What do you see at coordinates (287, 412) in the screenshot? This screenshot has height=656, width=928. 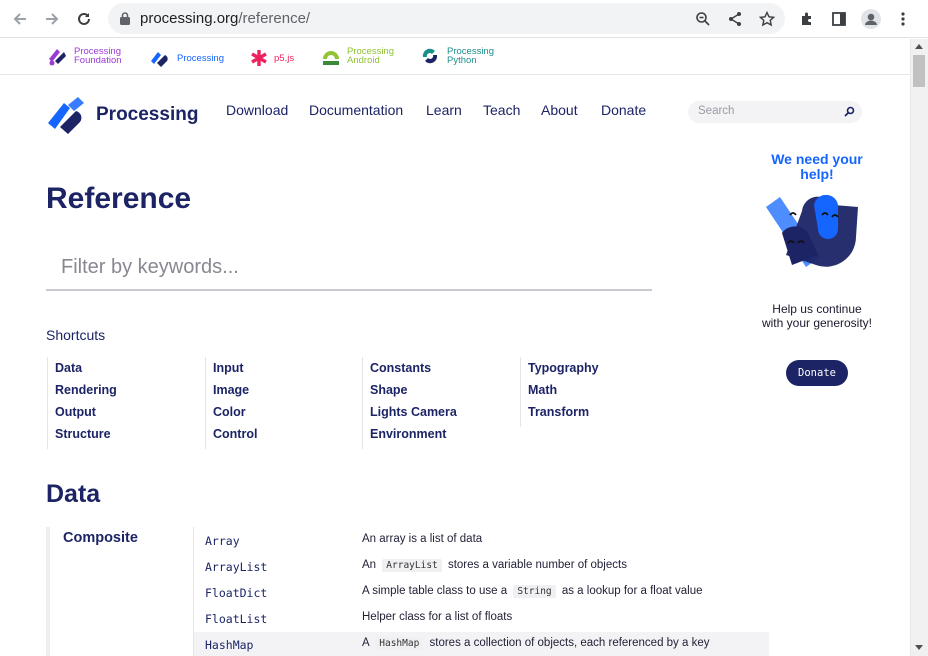 I see `shortcut-link: Color` at bounding box center [287, 412].